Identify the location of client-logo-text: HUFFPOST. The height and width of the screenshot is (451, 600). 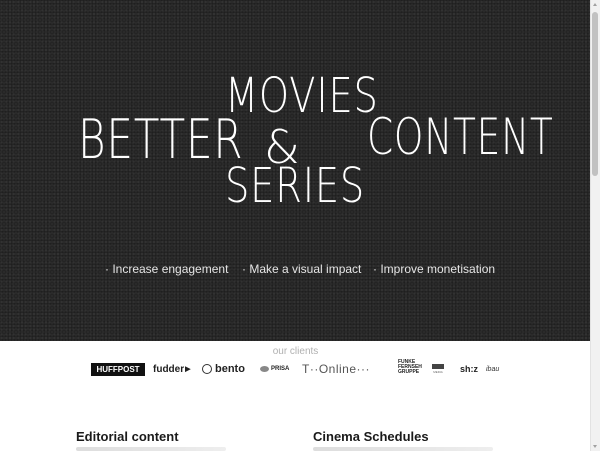
(118, 369).